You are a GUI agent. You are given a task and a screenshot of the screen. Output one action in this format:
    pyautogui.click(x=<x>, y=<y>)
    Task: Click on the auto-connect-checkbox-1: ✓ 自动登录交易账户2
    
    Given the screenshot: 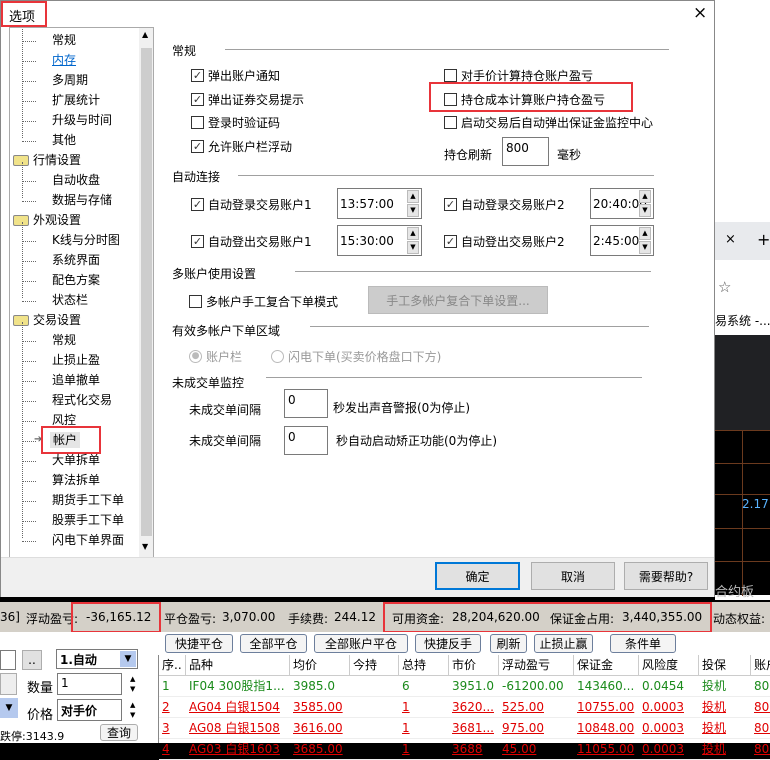 What is the action you would take?
    pyautogui.click(x=504, y=204)
    